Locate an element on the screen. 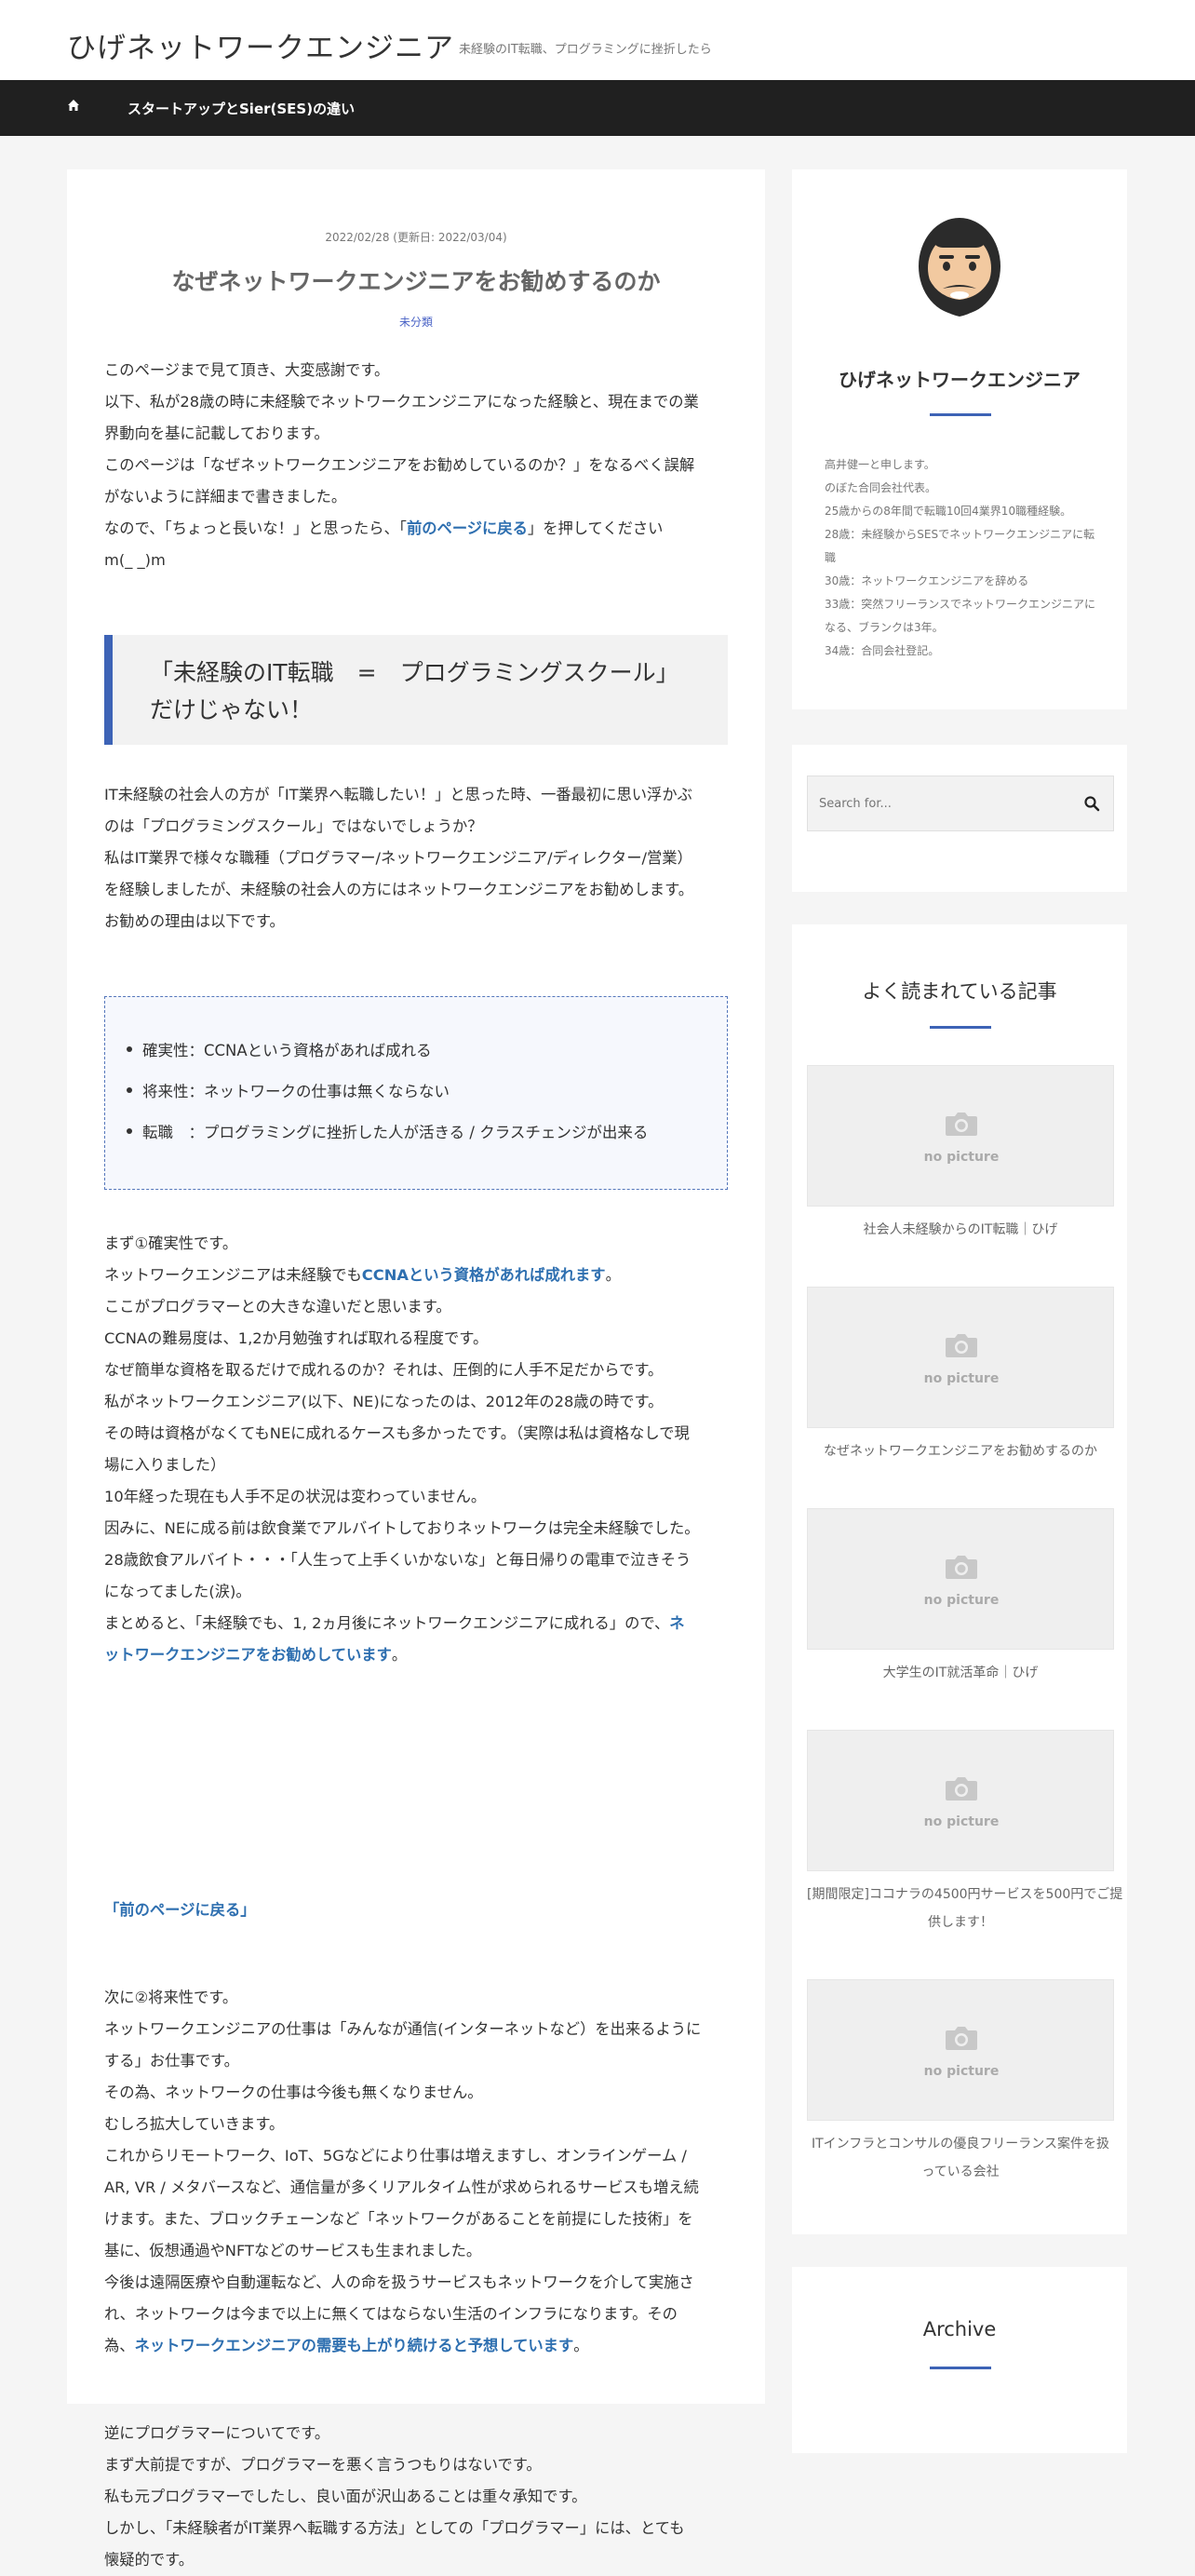 This screenshot has width=1195, height=2576. search-box is located at coordinates (960, 803).